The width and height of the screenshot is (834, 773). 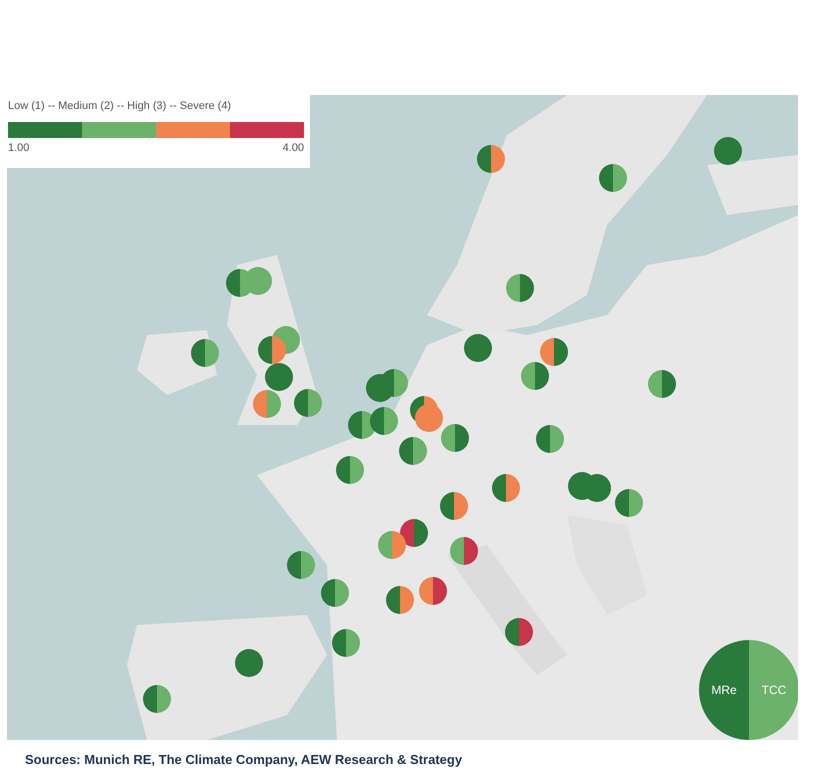 What do you see at coordinates (19, 148) in the screenshot?
I see `scale-min-label: 1.00` at bounding box center [19, 148].